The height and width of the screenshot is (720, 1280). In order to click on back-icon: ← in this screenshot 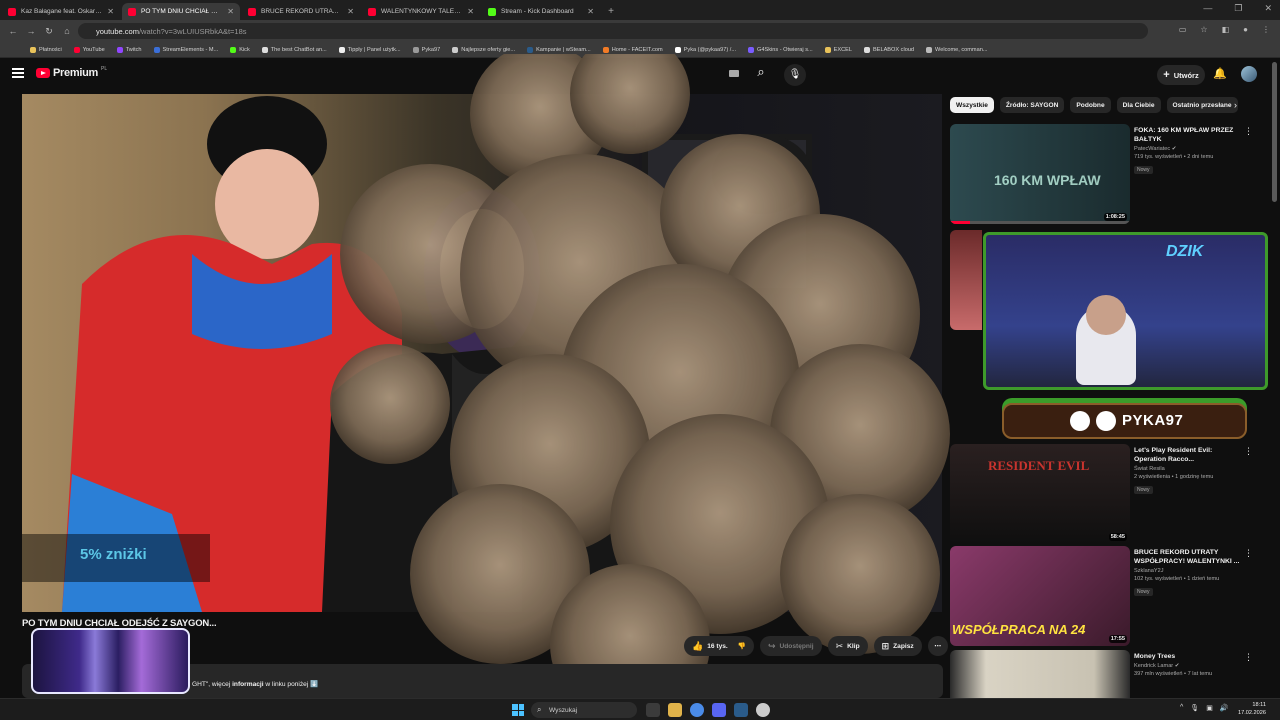, I will do `click(13, 31)`.